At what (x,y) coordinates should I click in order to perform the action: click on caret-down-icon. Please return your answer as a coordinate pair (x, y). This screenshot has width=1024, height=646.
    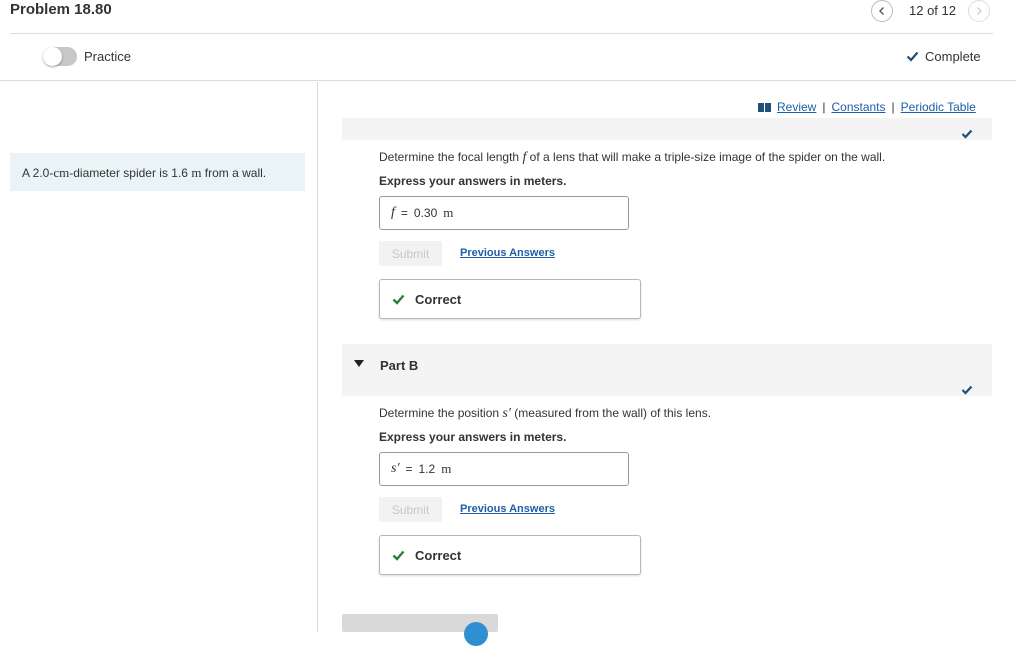
    Looking at the image, I should click on (359, 363).